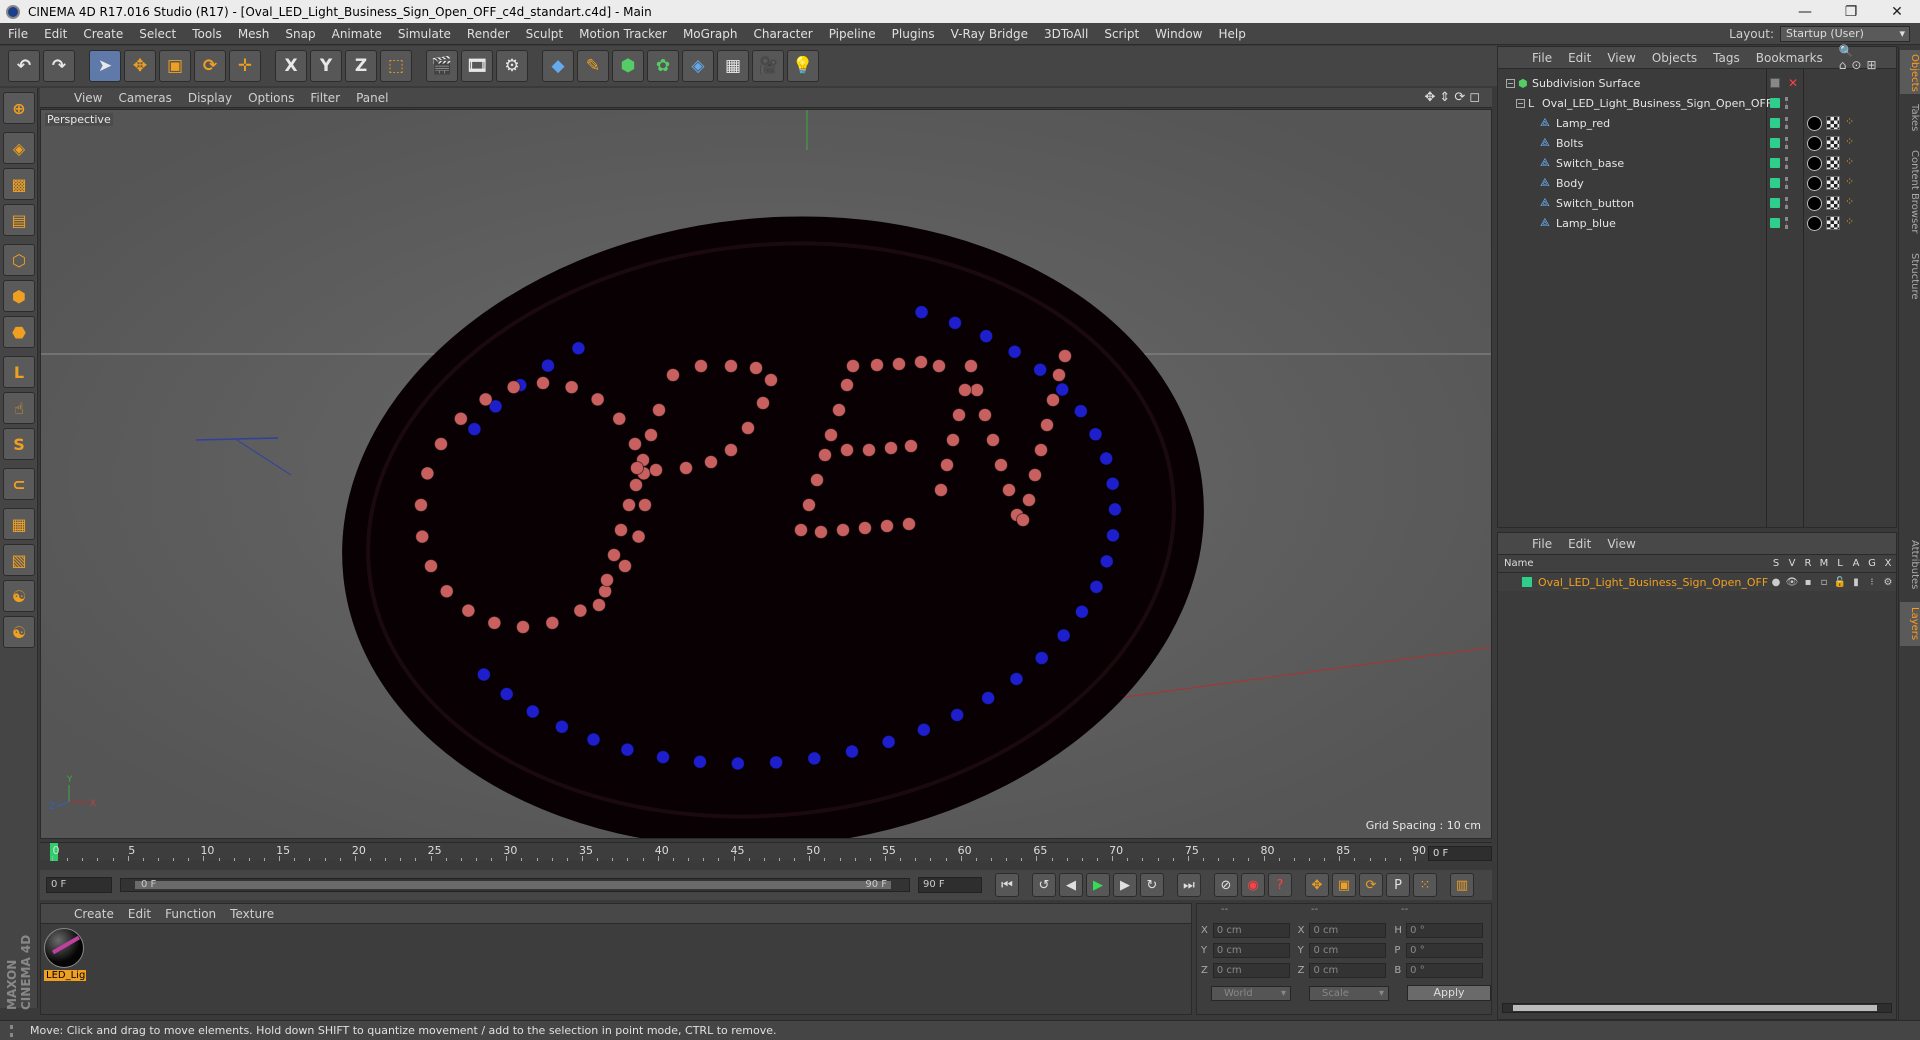 The width and height of the screenshot is (1920, 1040). I want to click on menu-edit: Edit, so click(55, 34).